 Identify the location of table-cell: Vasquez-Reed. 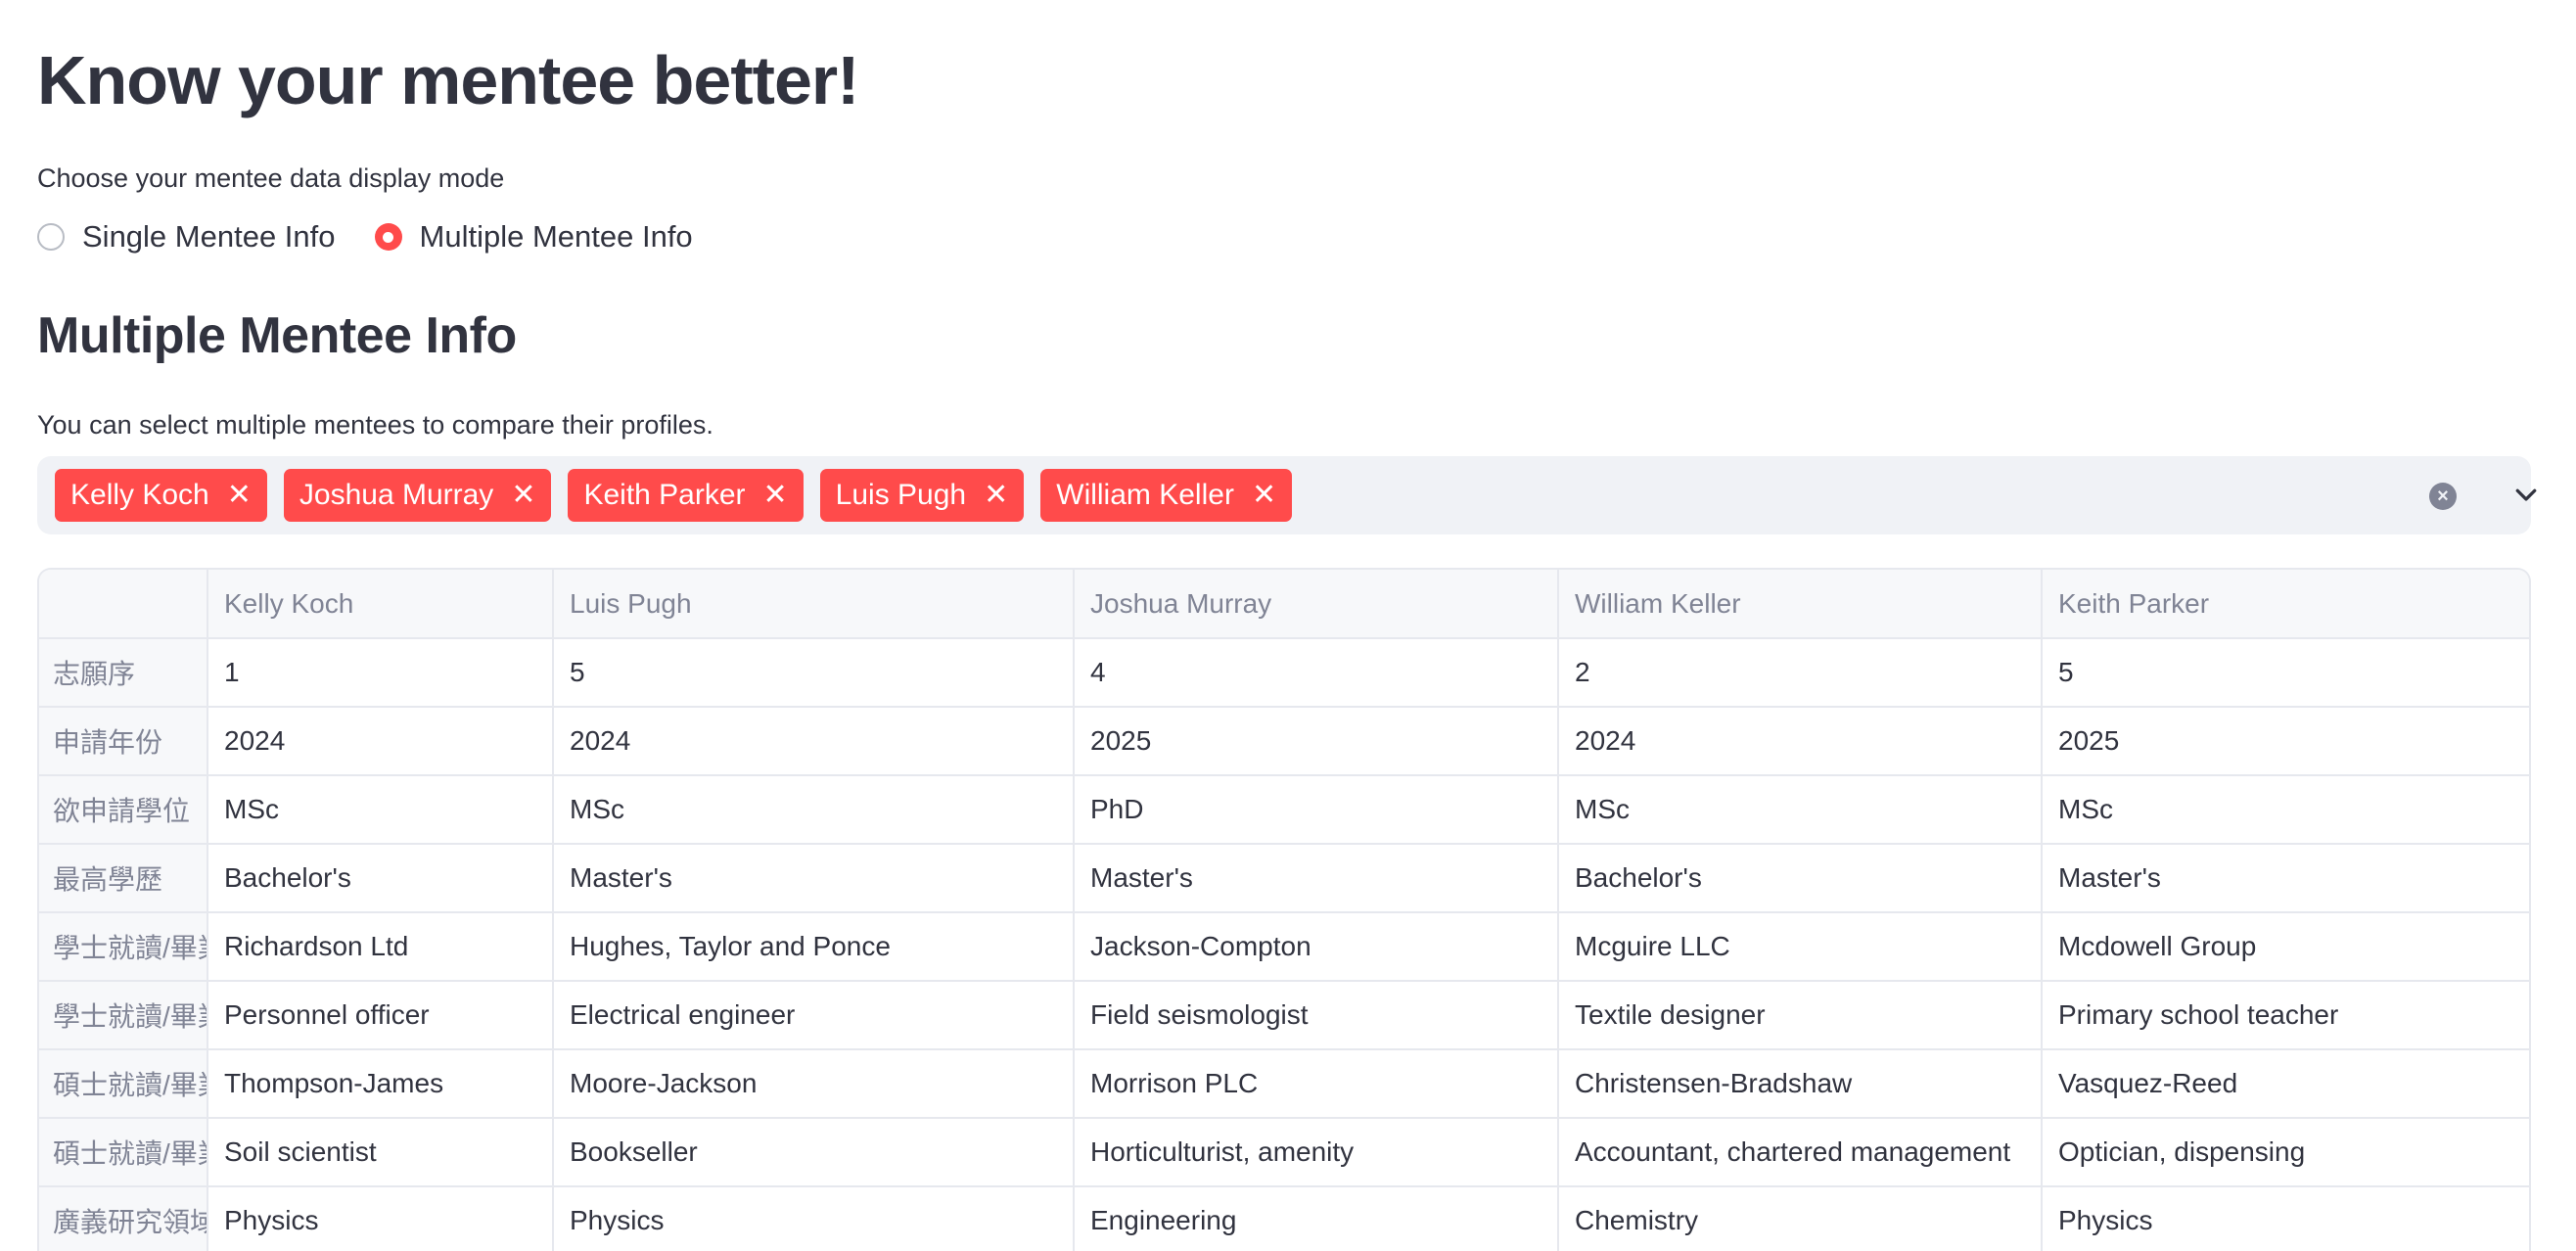
(2286, 1084).